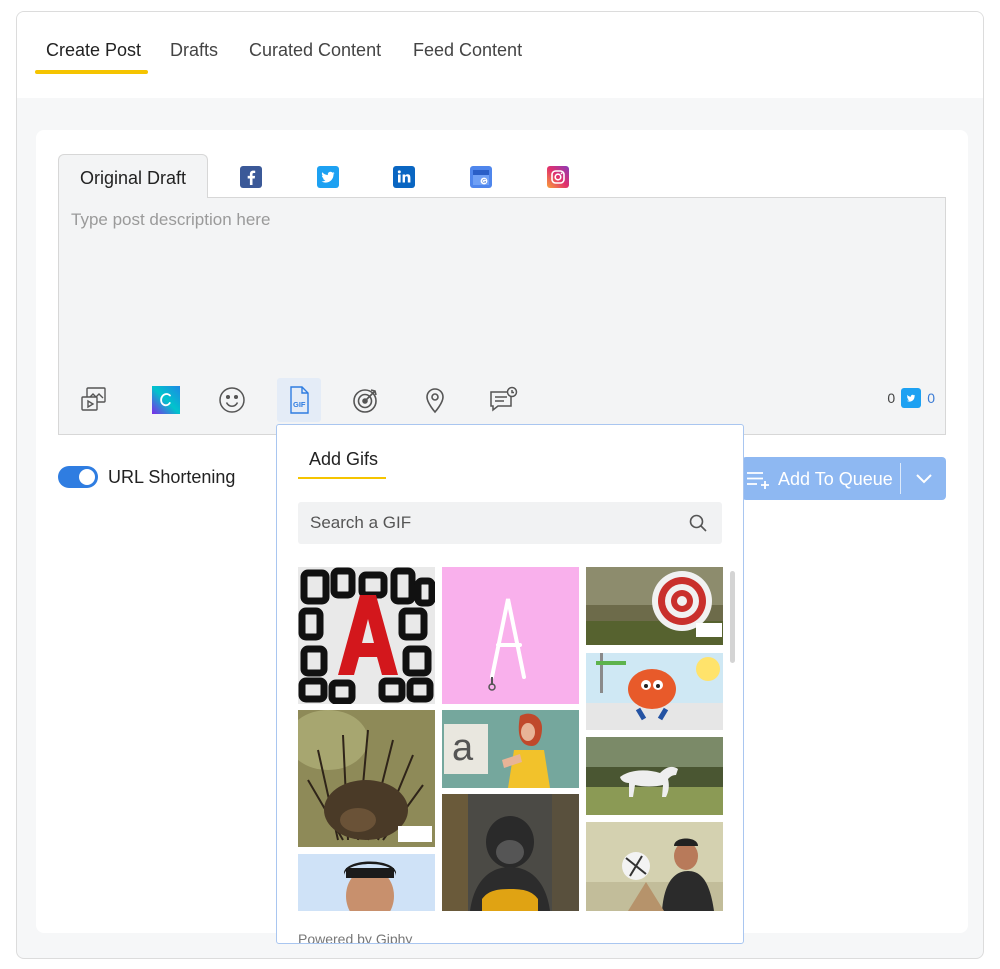  What do you see at coordinates (481, 177) in the screenshot?
I see `google-business-icon: G` at bounding box center [481, 177].